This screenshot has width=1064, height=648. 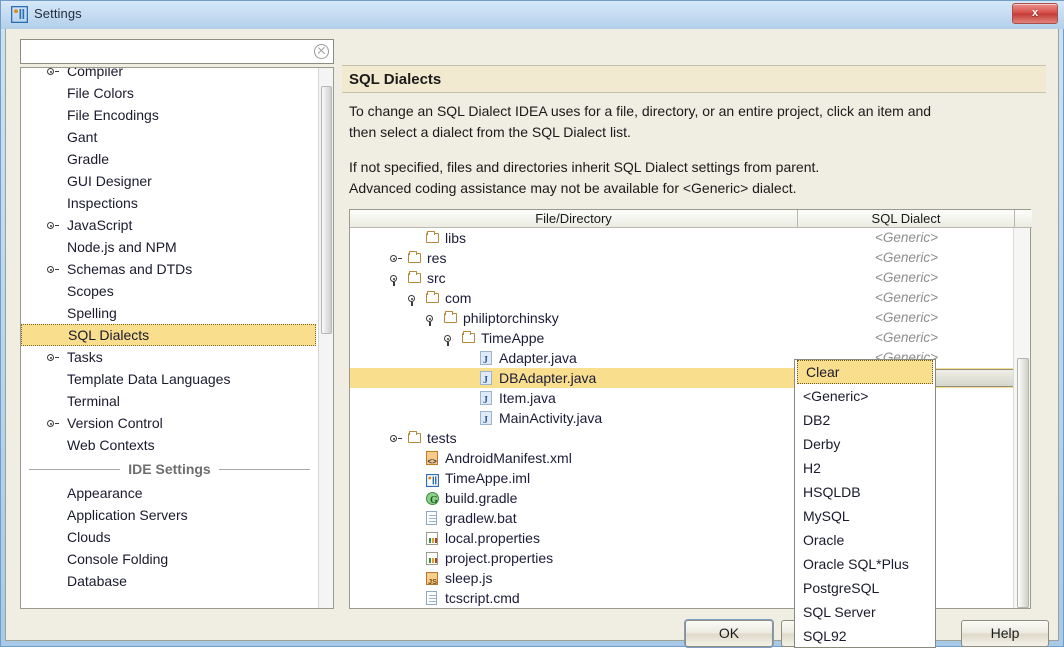 What do you see at coordinates (169, 313) in the screenshot?
I see `sidebar-item-spelling: Spelling` at bounding box center [169, 313].